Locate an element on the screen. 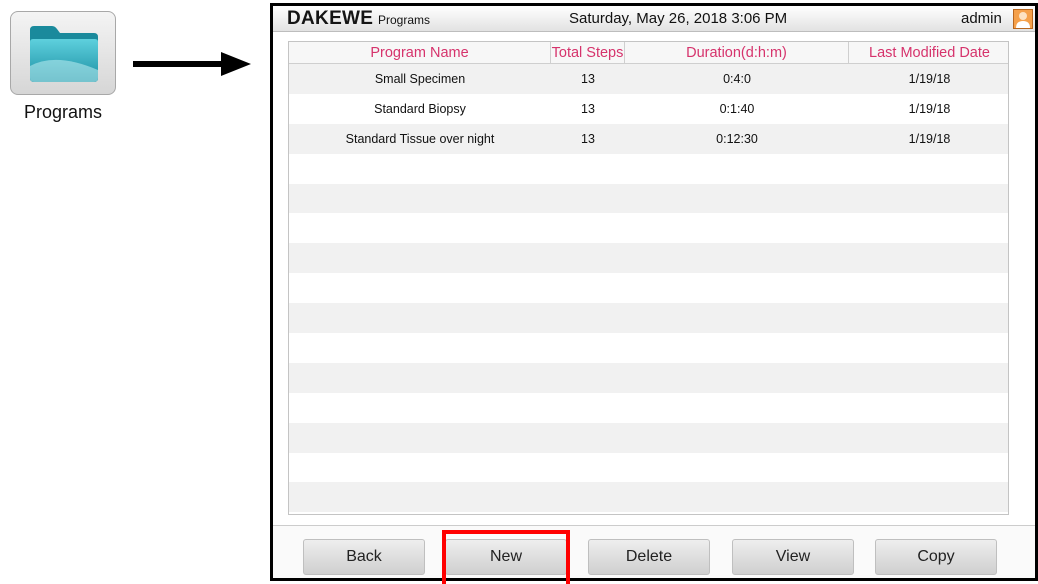 The image size is (1038, 584). user-name: admin is located at coordinates (981, 18).